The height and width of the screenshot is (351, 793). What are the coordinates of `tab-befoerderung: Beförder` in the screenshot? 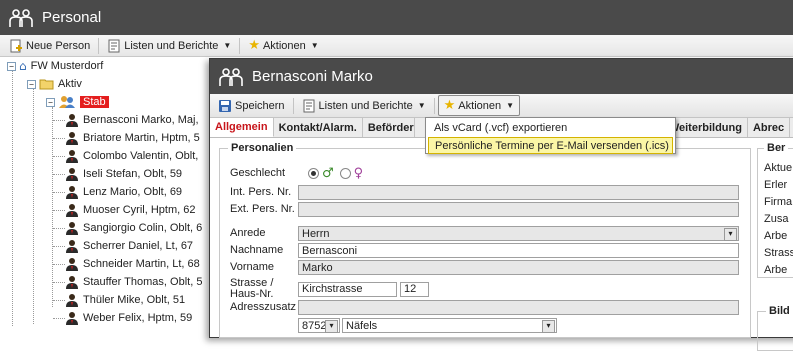 It's located at (389, 127).